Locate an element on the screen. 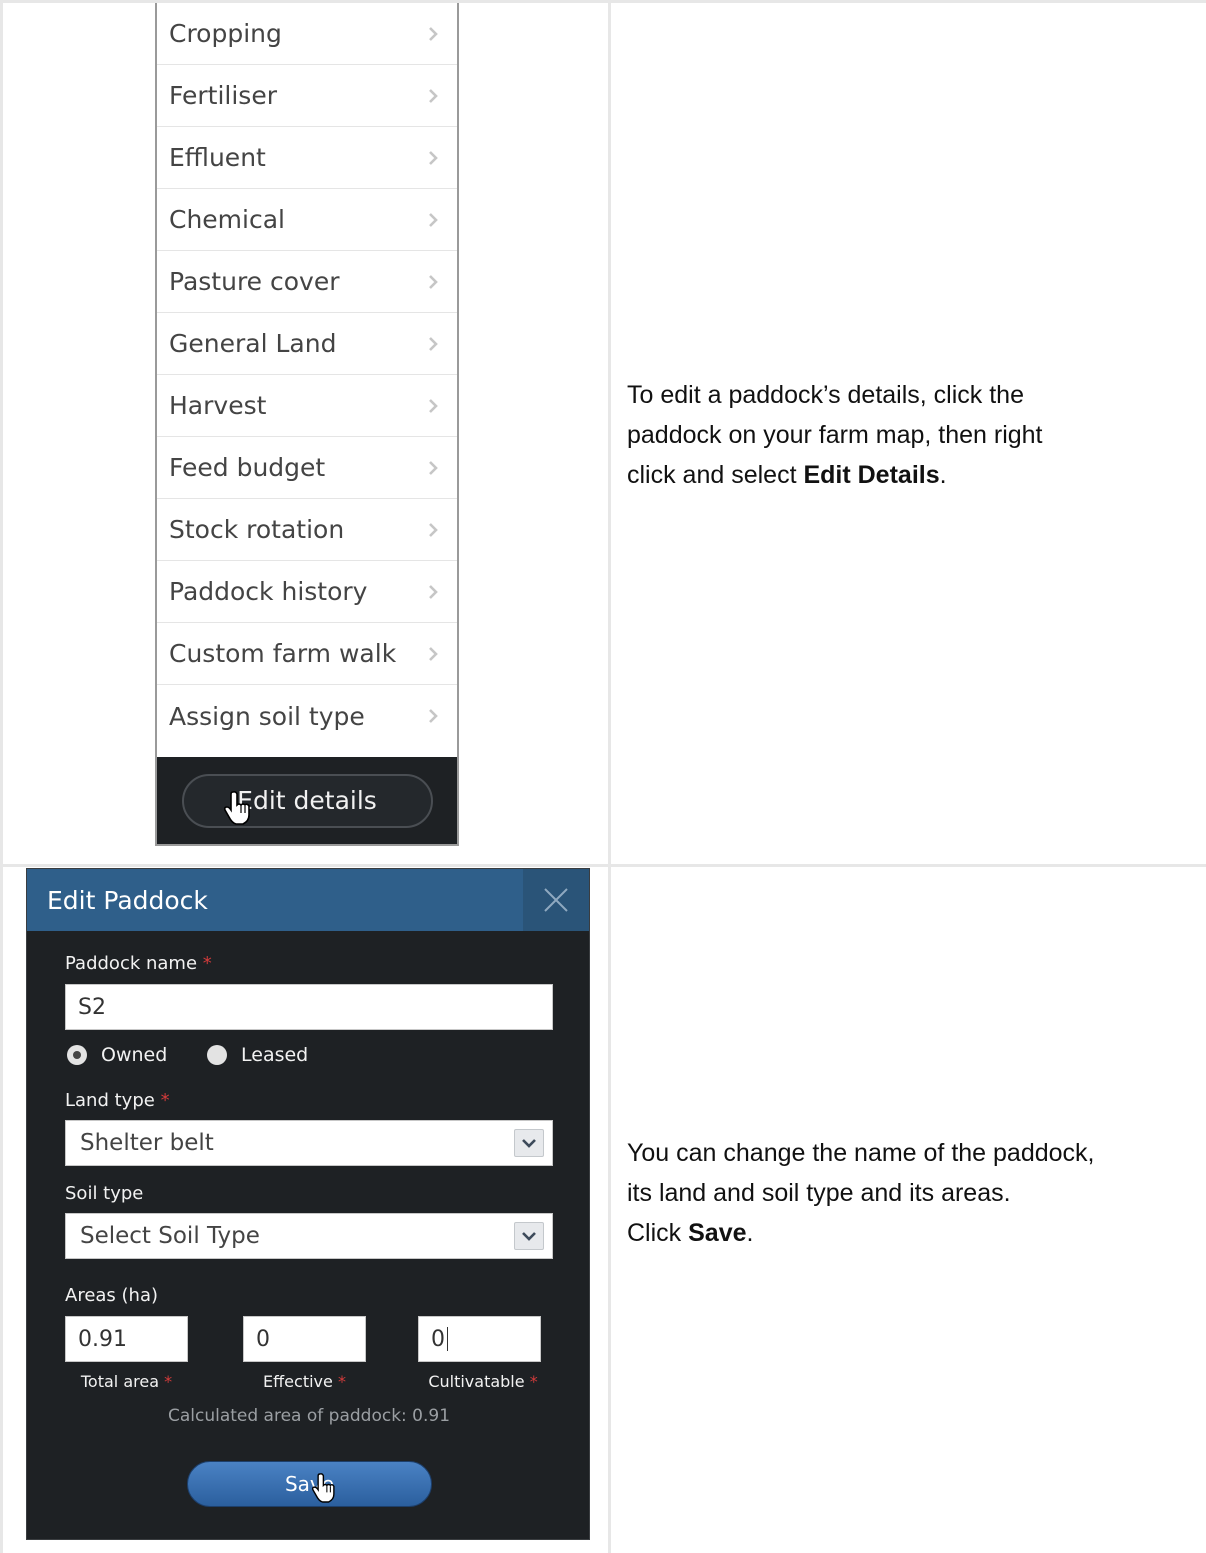  owned-radio: Owned is located at coordinates (117, 1055).